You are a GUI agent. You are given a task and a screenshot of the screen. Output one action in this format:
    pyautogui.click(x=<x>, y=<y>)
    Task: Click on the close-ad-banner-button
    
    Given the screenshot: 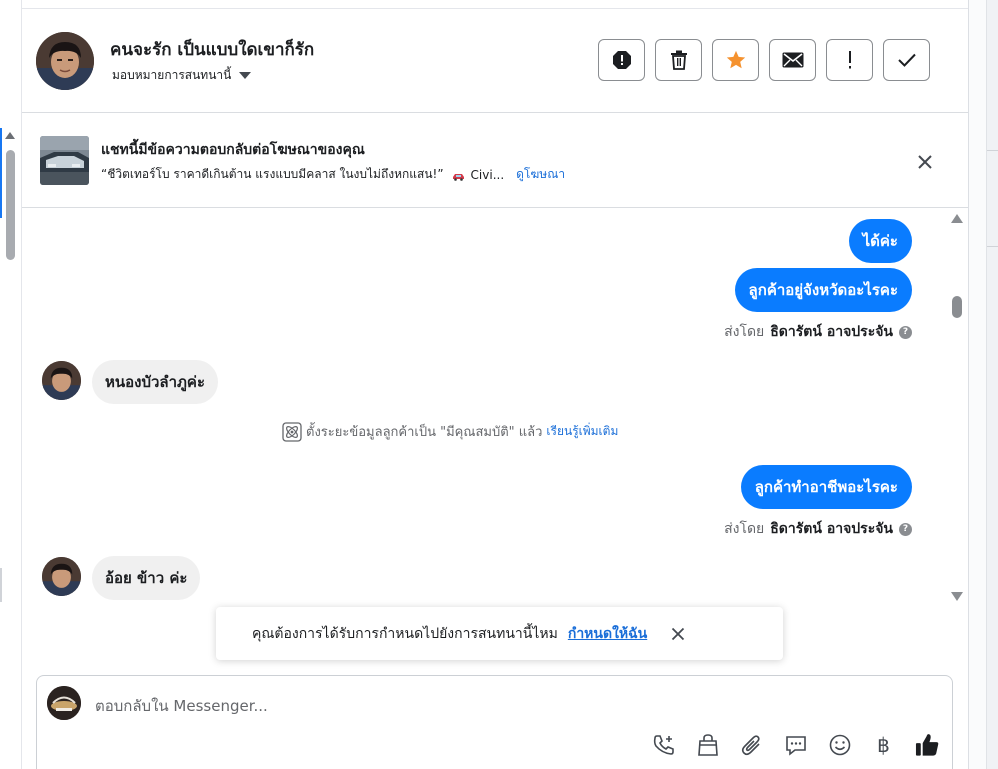 What is the action you would take?
    pyautogui.click(x=925, y=162)
    